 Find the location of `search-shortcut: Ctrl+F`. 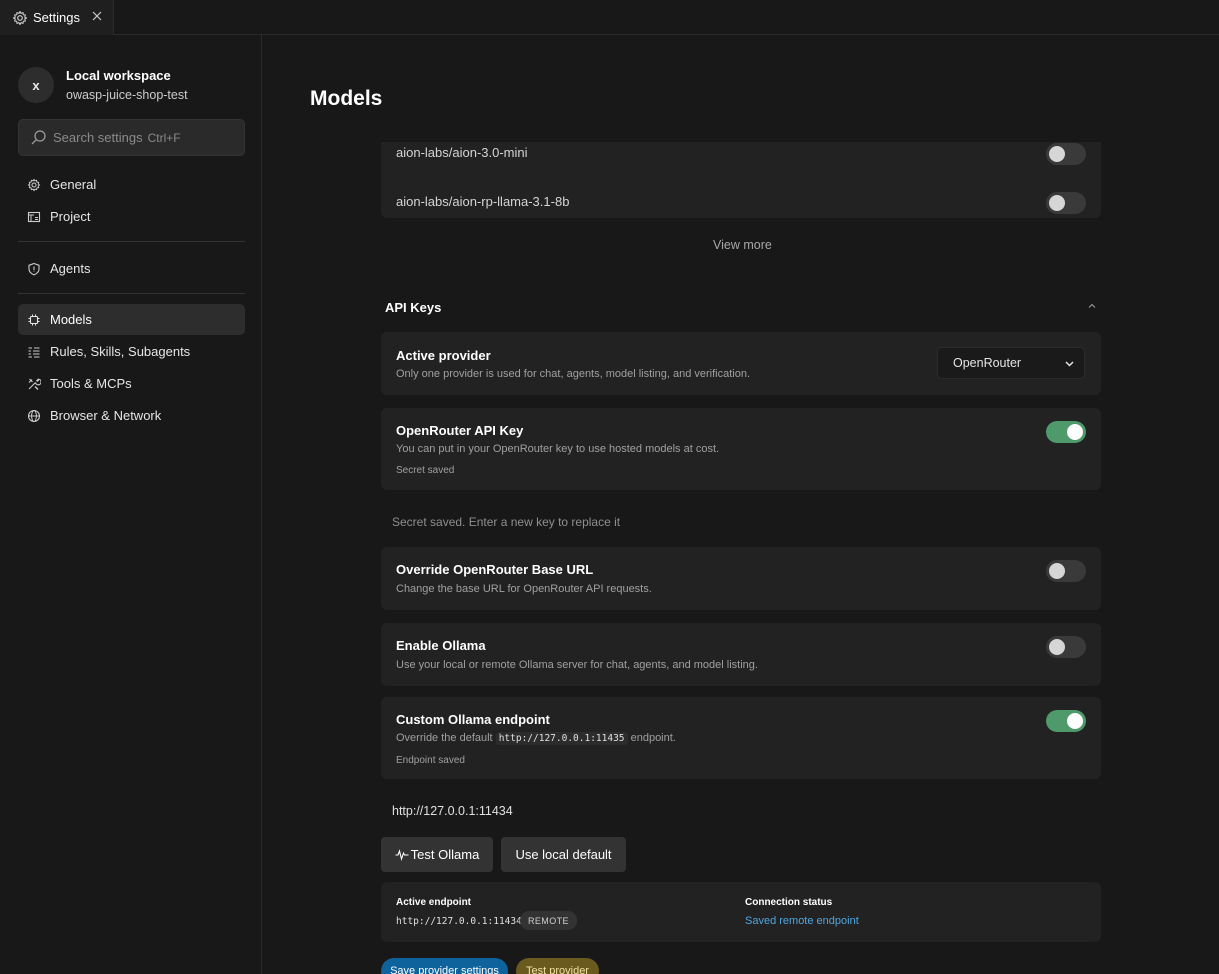

search-shortcut: Ctrl+F is located at coordinates (164, 137).